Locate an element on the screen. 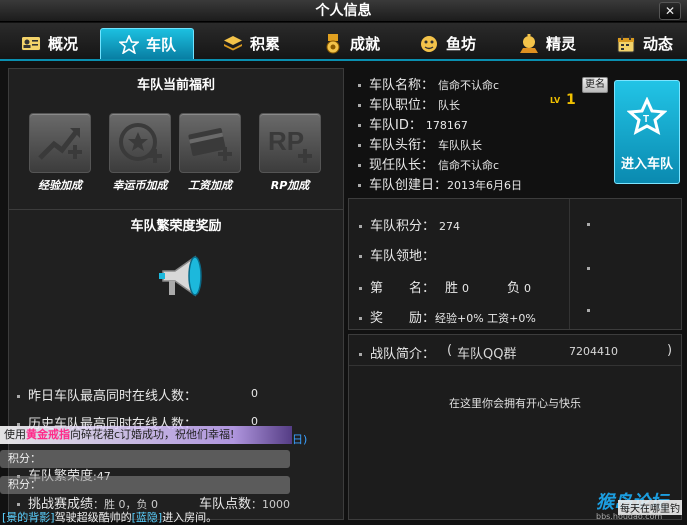 The width and height of the screenshot is (687, 525). close-button: ✕ is located at coordinates (670, 11).